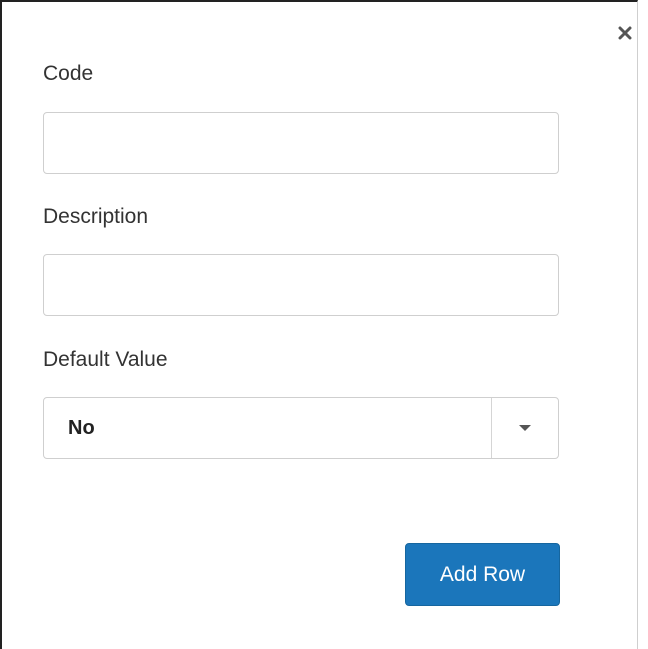 The width and height of the screenshot is (648, 649). I want to click on description-label: Description, so click(96, 216).